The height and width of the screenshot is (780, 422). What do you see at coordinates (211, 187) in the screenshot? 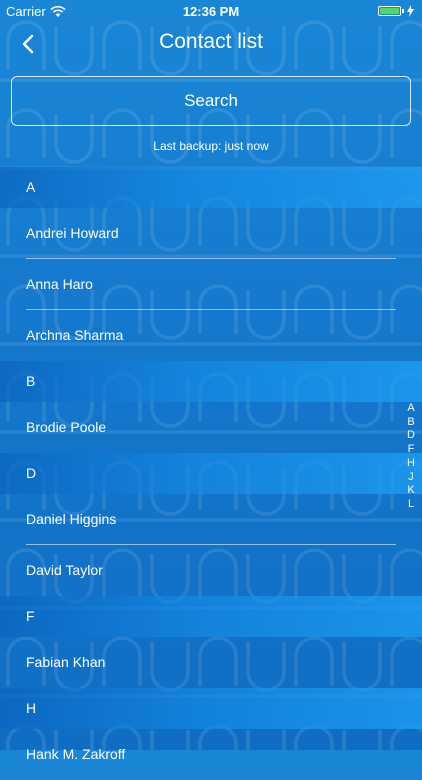
I see `section-header-a: A` at bounding box center [211, 187].